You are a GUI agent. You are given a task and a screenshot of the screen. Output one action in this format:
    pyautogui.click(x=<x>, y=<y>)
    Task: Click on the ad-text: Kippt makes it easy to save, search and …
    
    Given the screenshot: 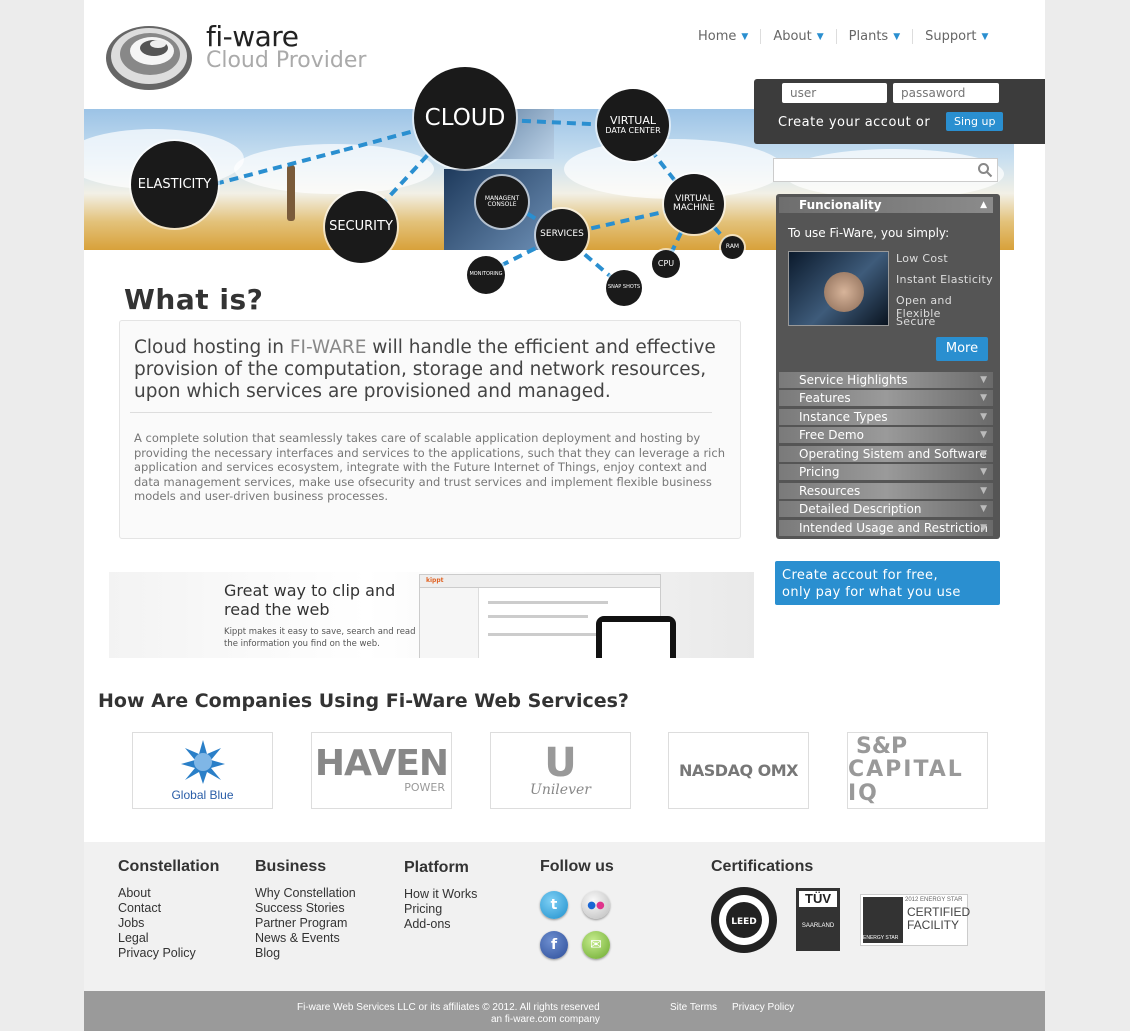 What is the action you would take?
    pyautogui.click(x=320, y=638)
    